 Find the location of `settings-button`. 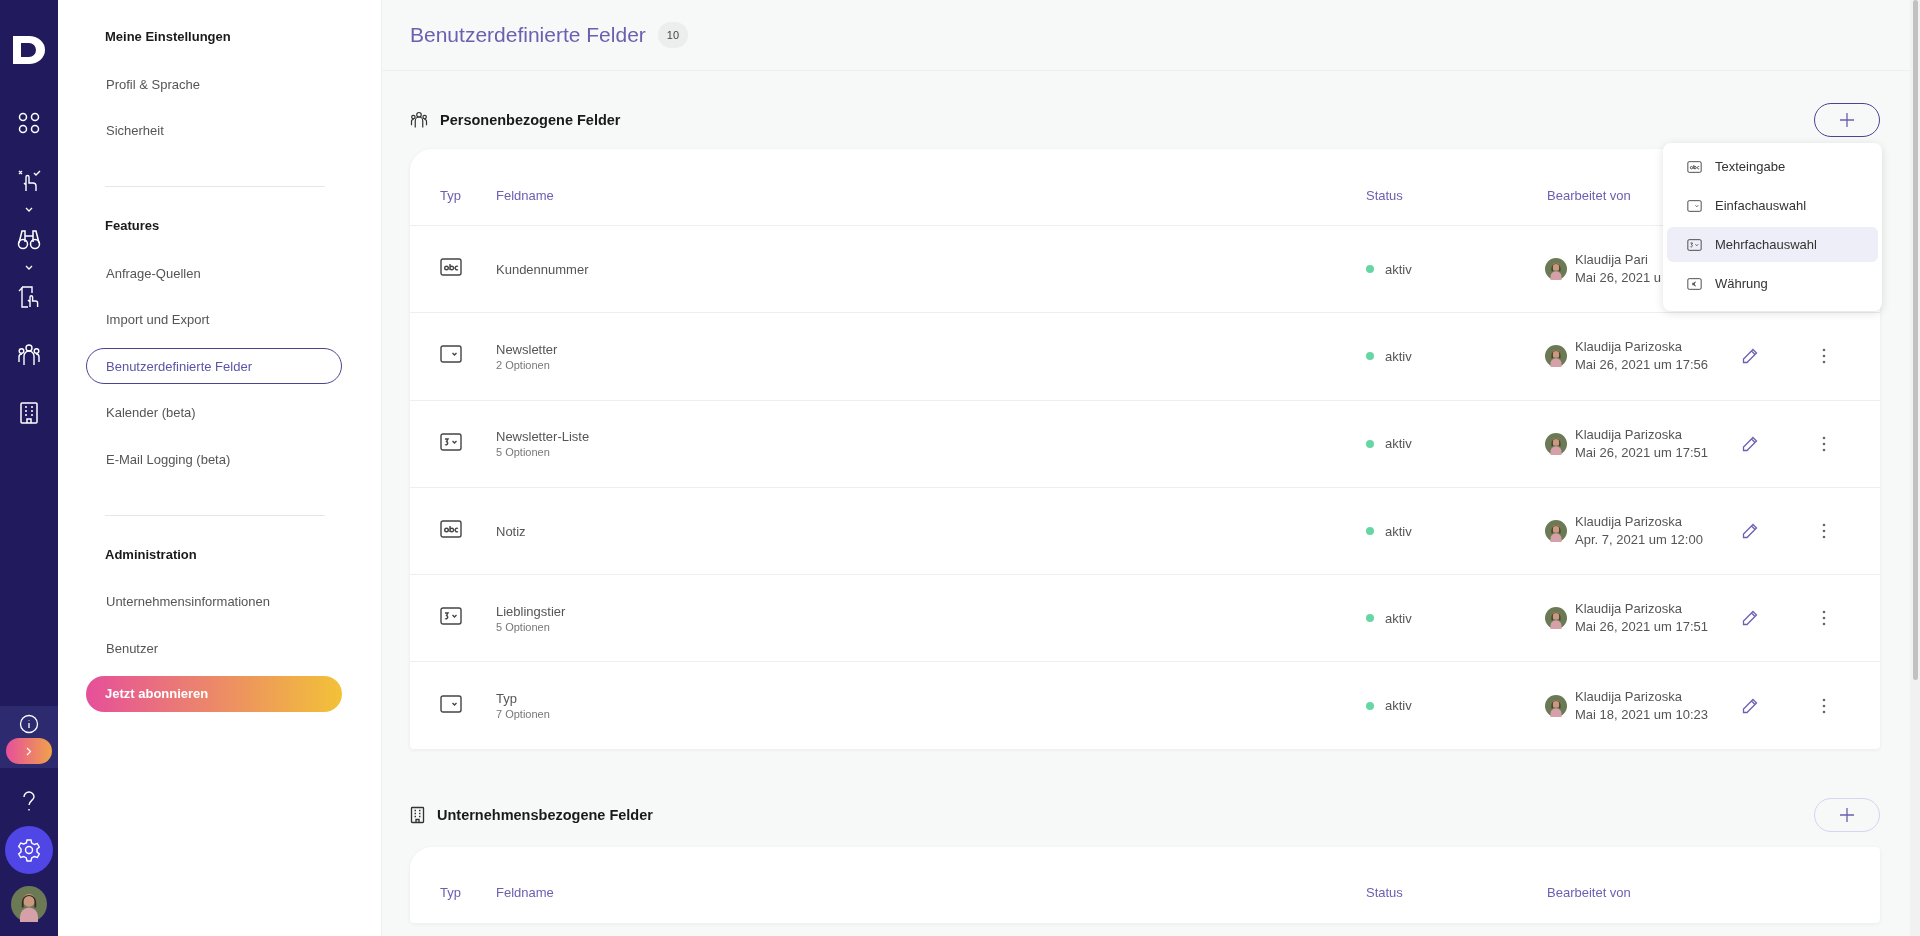

settings-button is located at coordinates (29, 850).